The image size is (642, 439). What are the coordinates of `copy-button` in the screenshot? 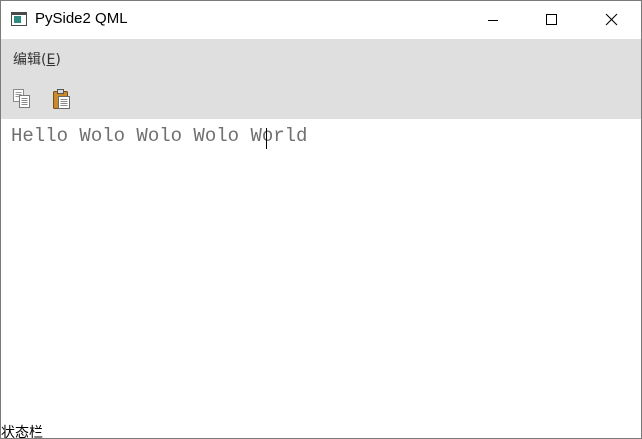 It's located at (22, 99).